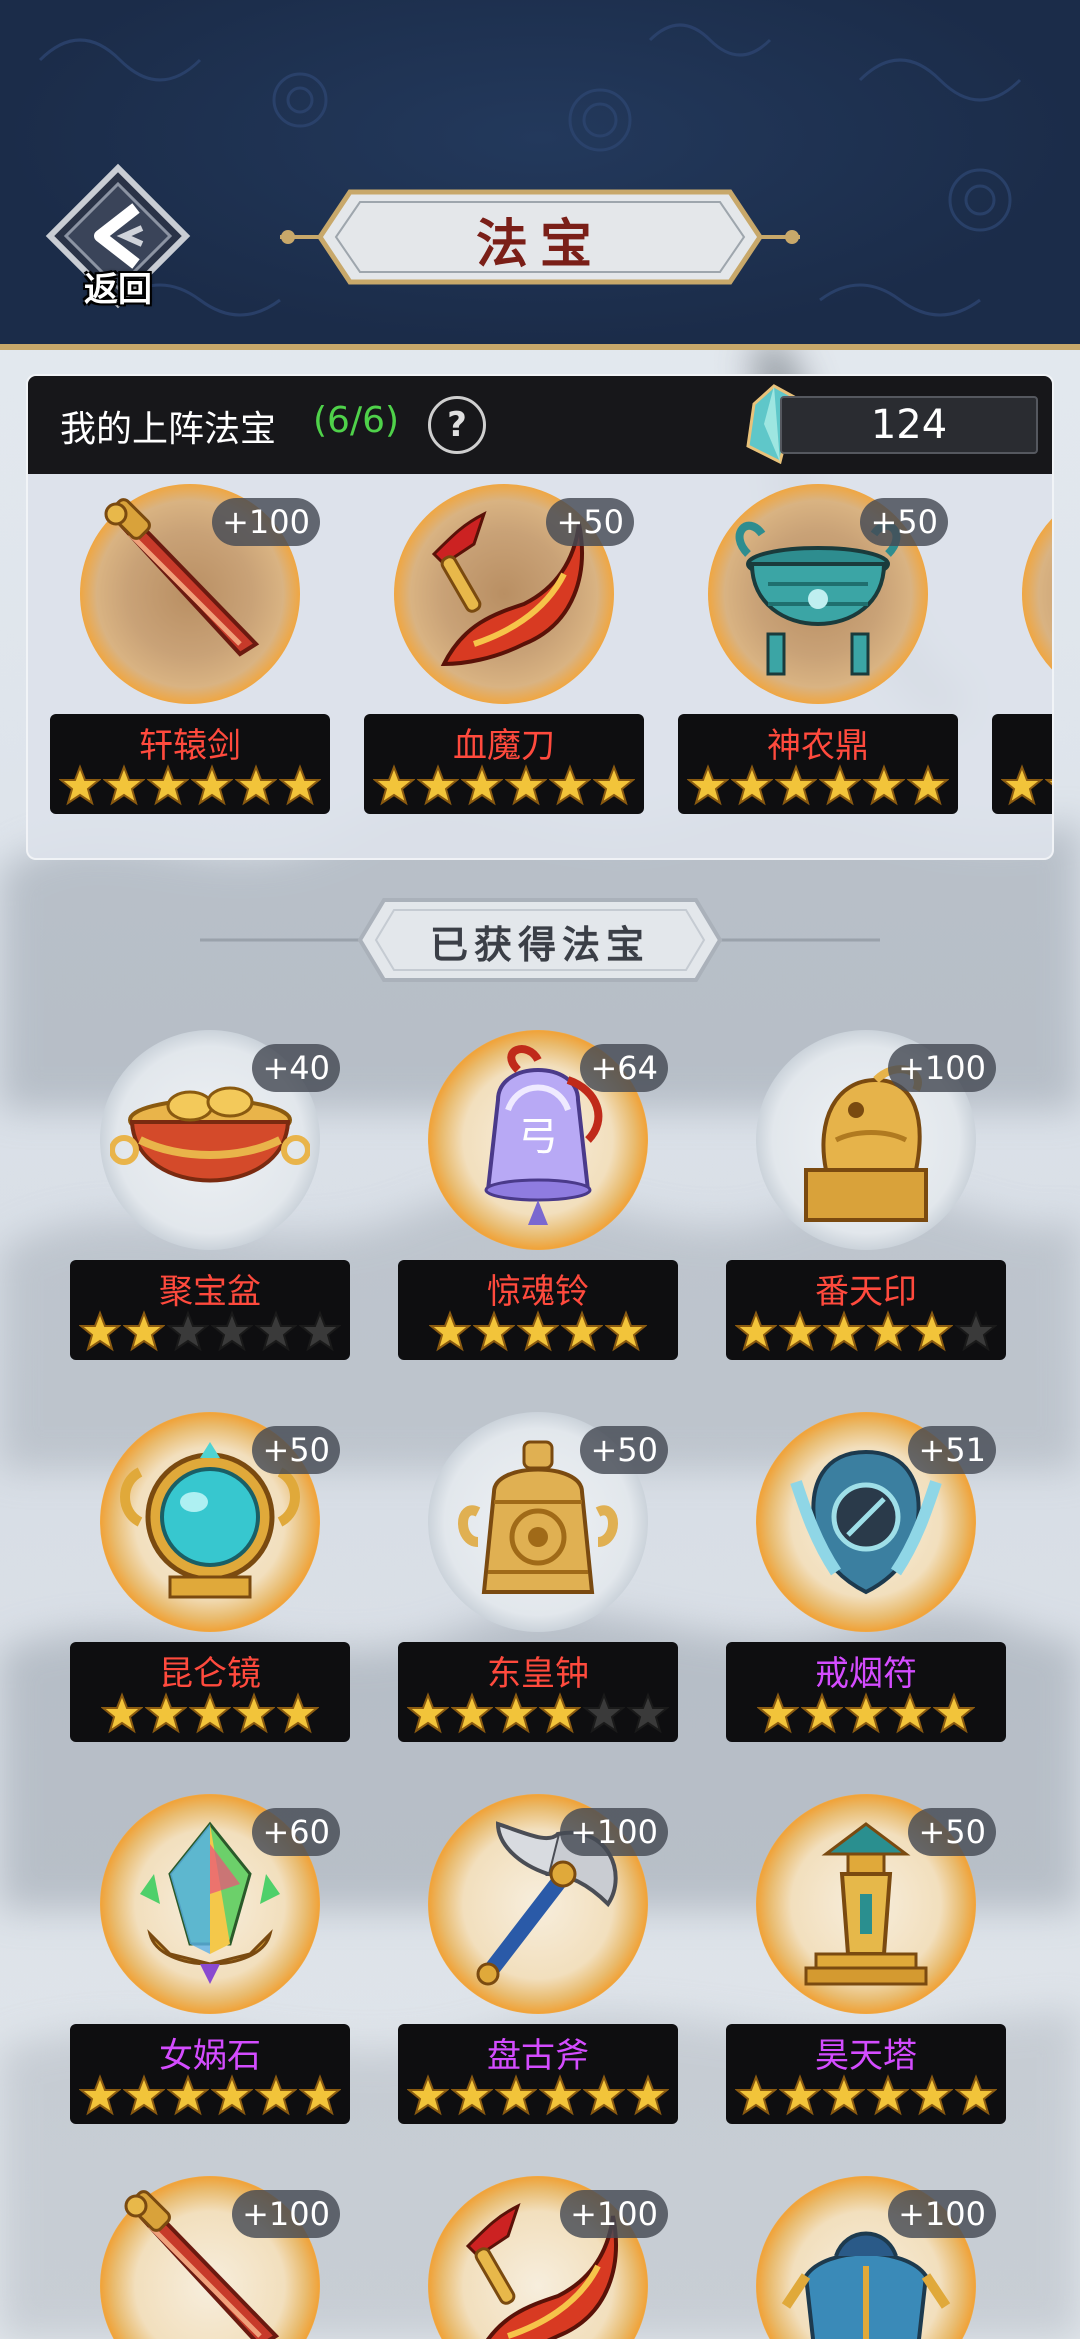  I want to click on item-nameplate: 聚宝盆, so click(210, 1310).